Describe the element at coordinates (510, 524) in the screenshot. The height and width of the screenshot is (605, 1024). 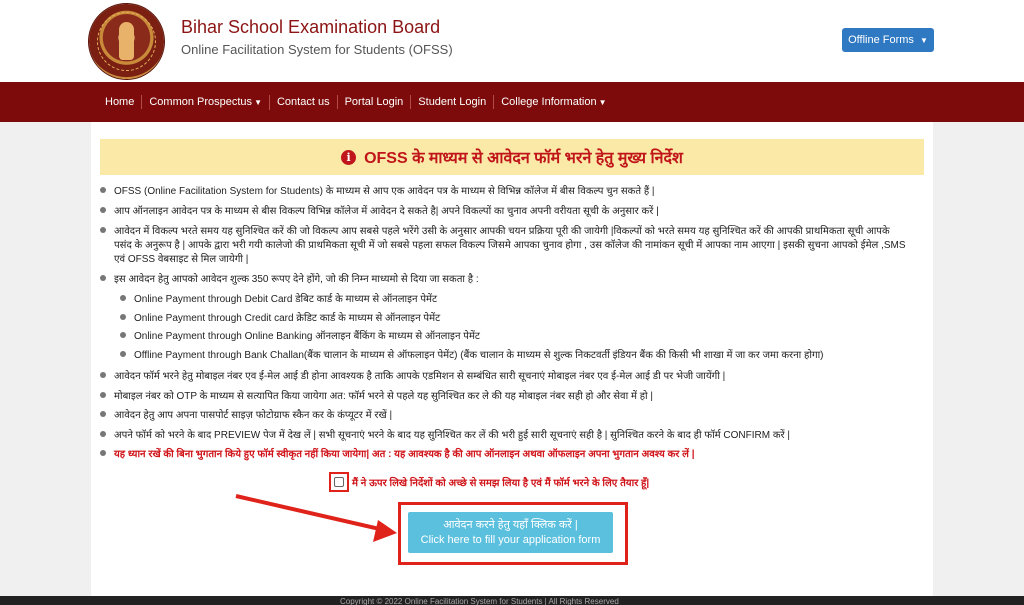
I see `apply-button-hindi: आवेदन करने हेतु यहाँ क्लिक करें |` at that location.